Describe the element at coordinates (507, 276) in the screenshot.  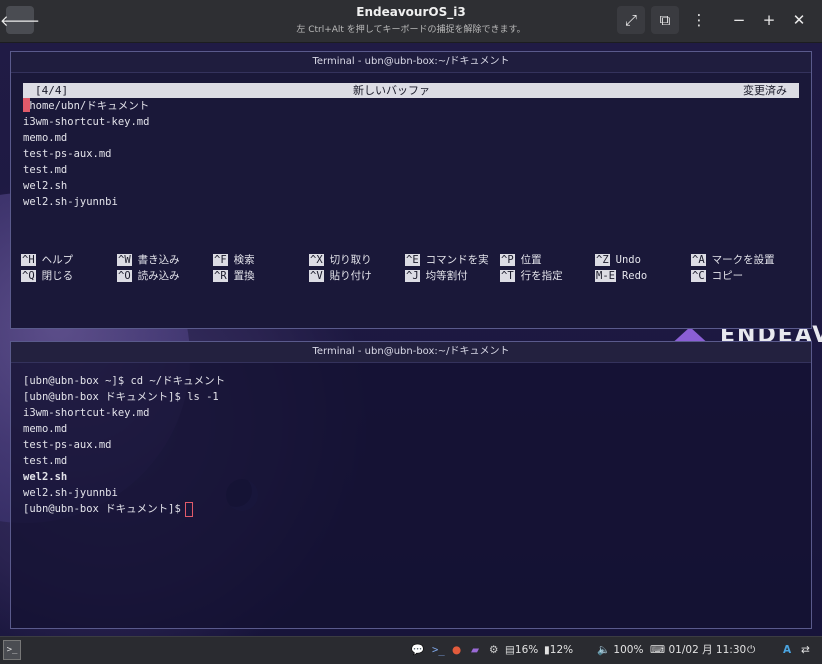
I see `shortcut-key: ^T` at that location.